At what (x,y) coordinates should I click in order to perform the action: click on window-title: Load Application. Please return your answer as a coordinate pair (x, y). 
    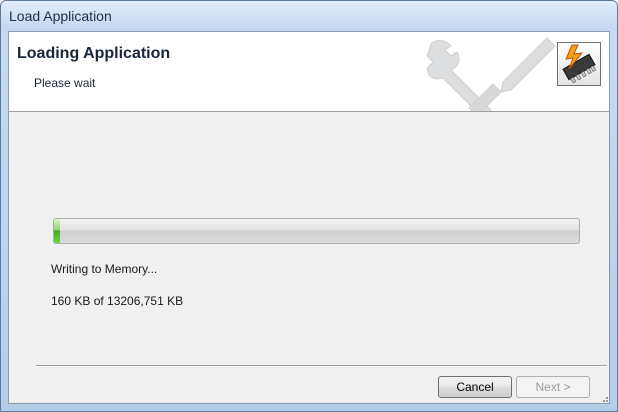
    Looking at the image, I should click on (60, 16).